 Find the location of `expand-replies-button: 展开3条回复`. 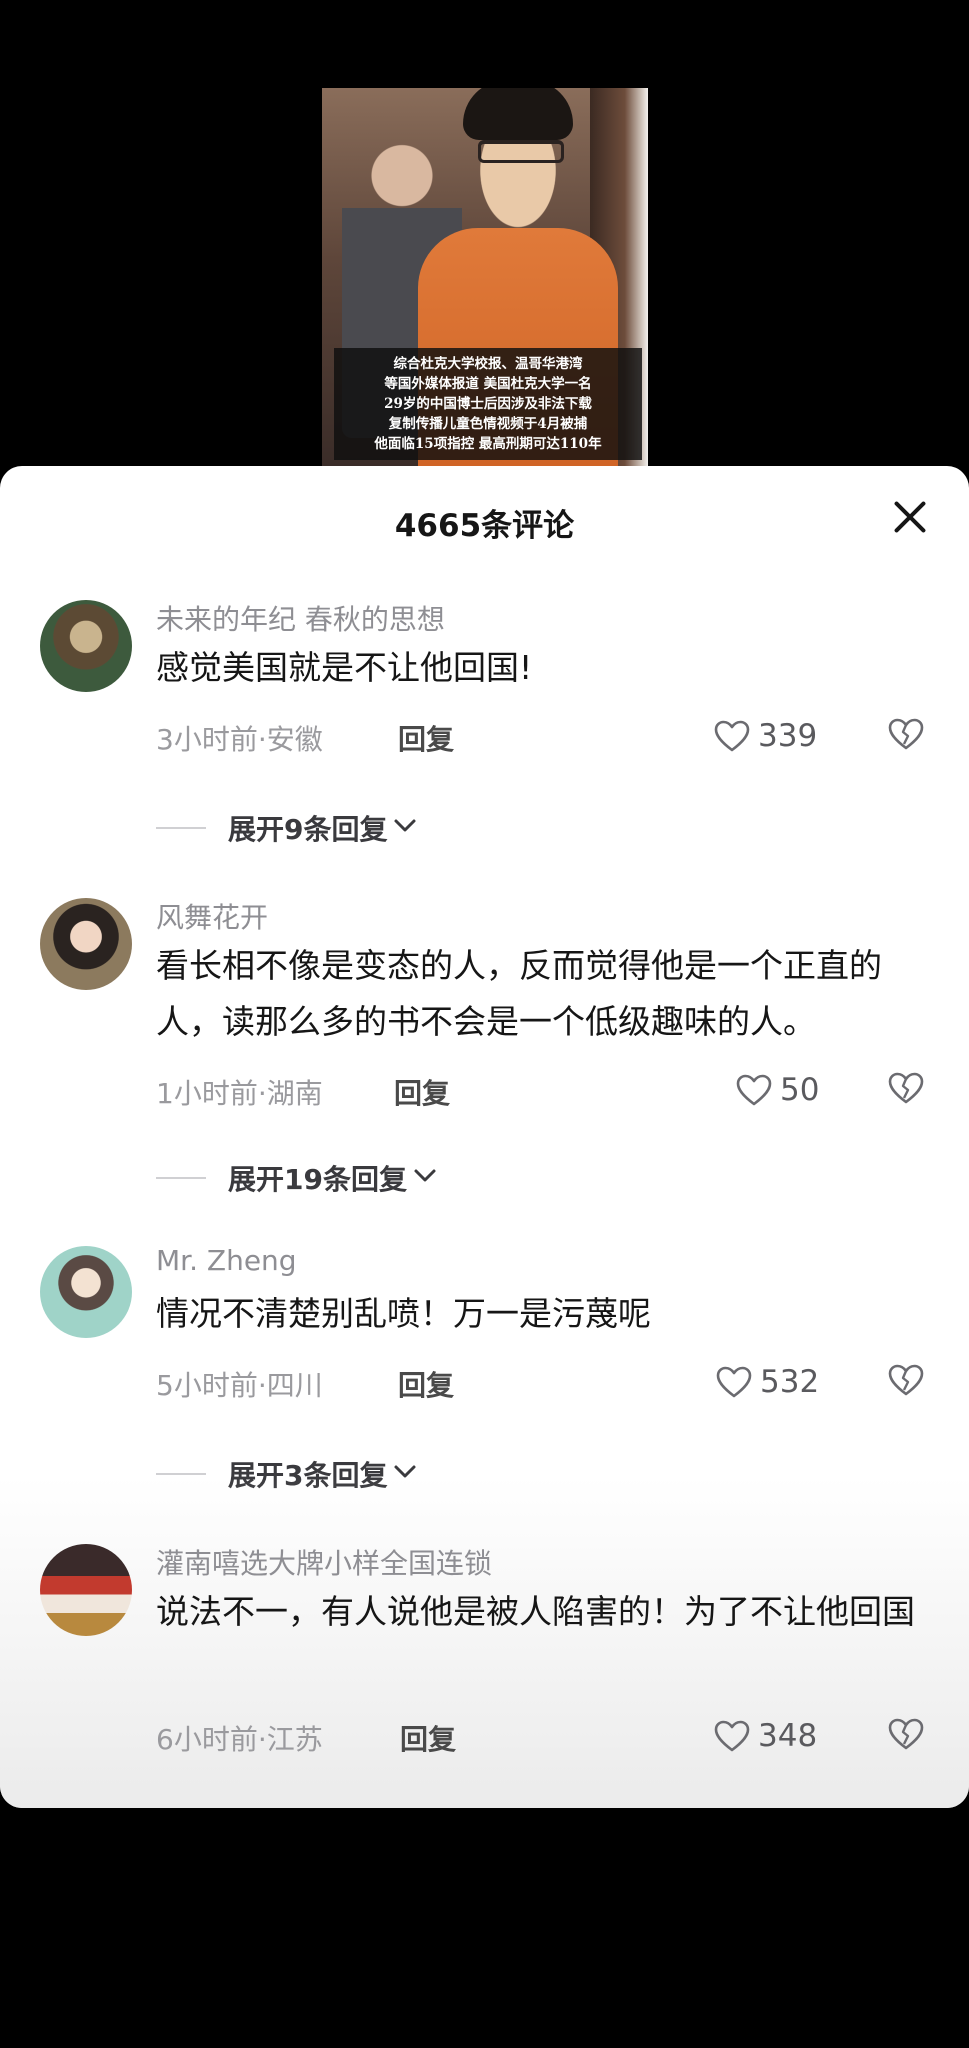

expand-replies-button: 展开3条回复 is located at coordinates (286, 1474).